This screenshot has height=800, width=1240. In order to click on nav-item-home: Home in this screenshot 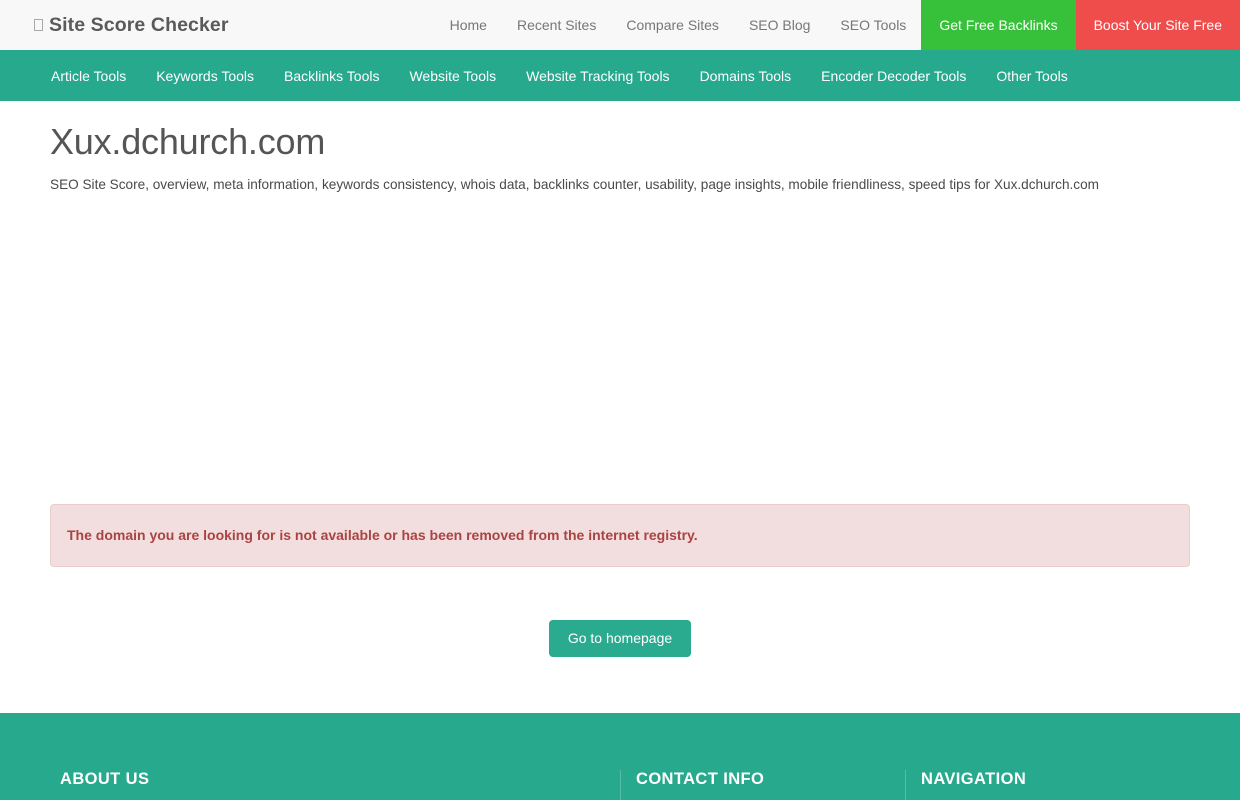, I will do `click(468, 25)`.